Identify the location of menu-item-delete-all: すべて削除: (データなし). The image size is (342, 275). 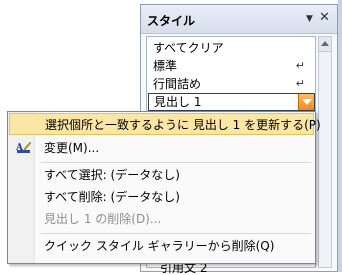
(161, 197).